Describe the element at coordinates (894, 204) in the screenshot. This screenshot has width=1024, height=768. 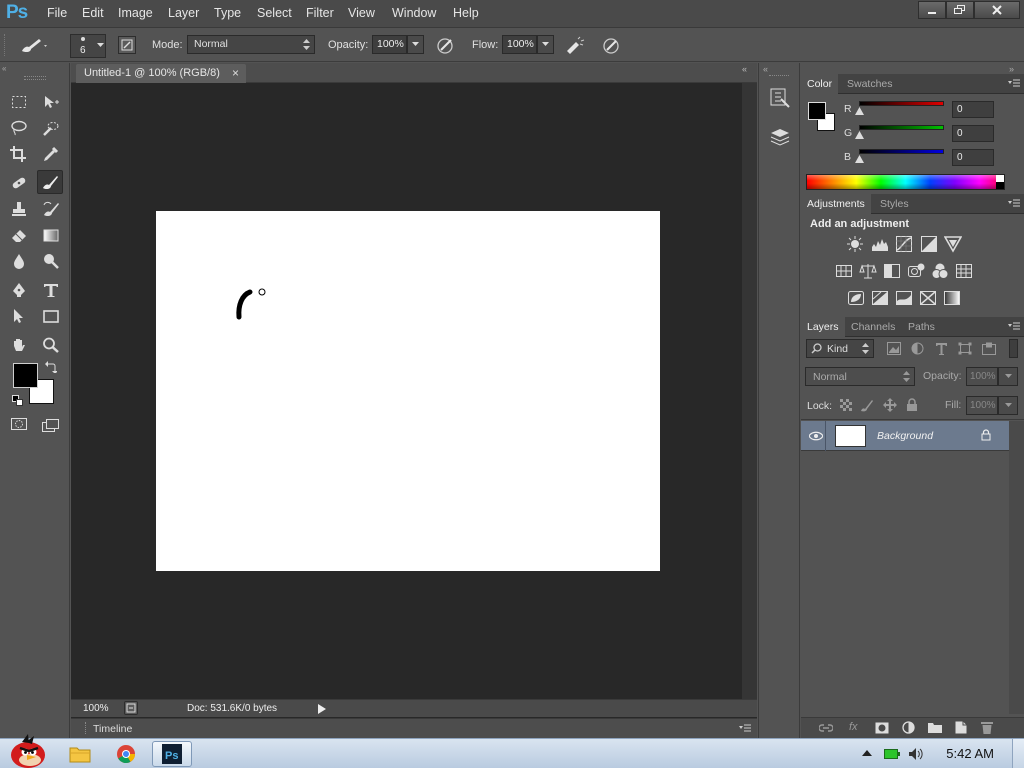
I see `tab-styles: Styles` at that location.